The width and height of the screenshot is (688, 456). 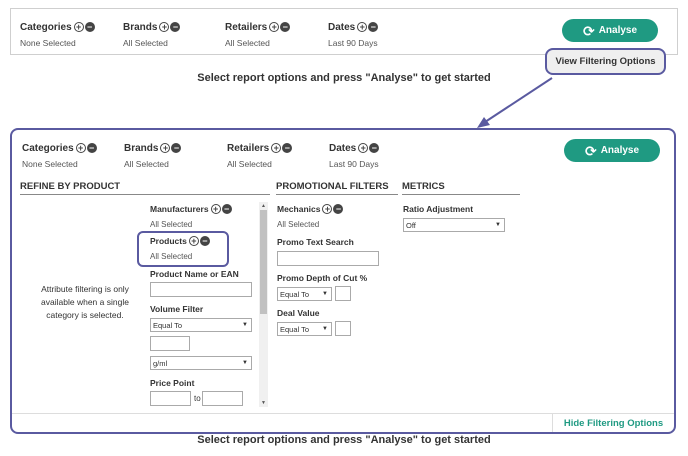 I want to click on mechanics-value: All Selected, so click(x=298, y=224).